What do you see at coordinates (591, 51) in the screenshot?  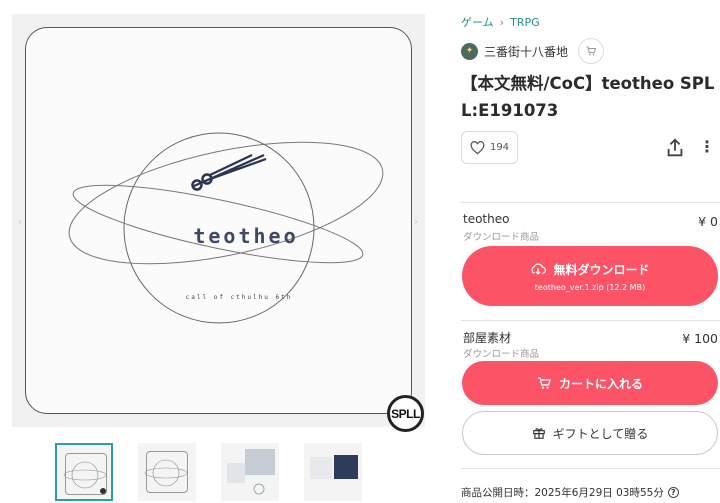 I see `shop-cart-icon` at bounding box center [591, 51].